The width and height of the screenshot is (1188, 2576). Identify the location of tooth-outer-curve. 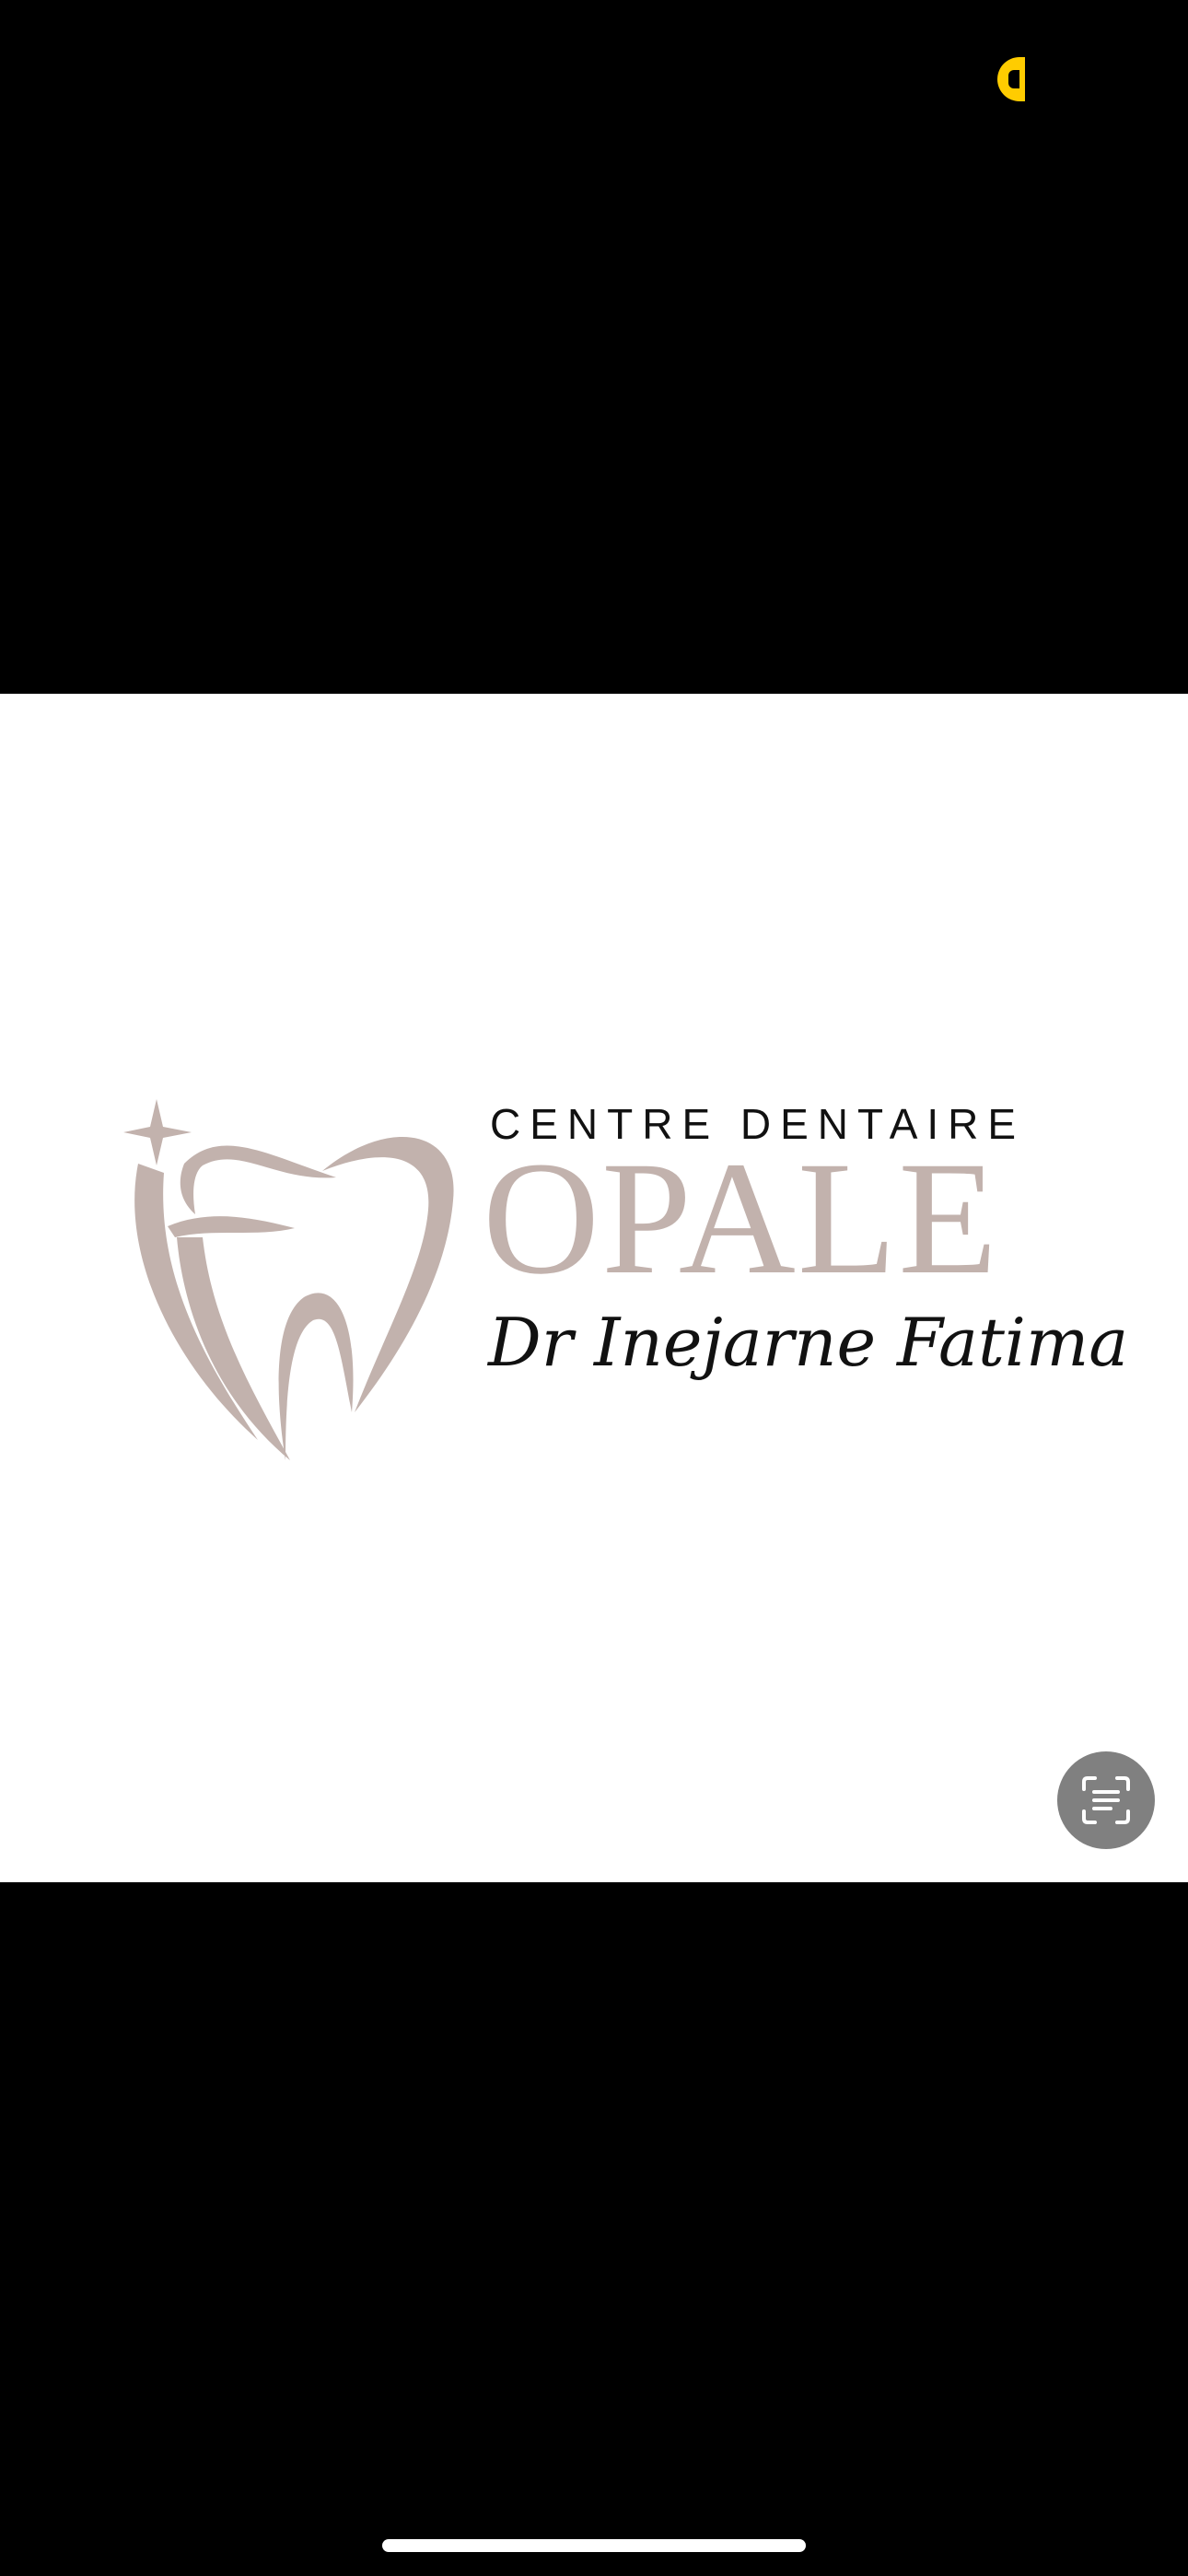
(388, 1275).